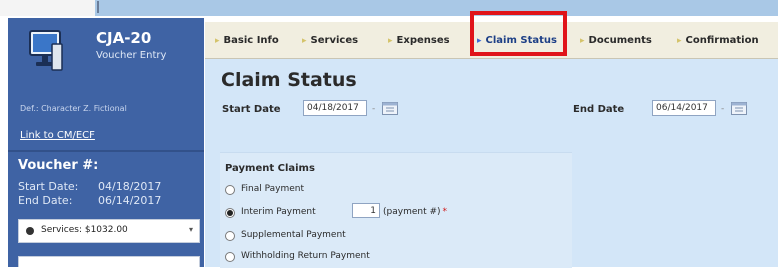 The width and height of the screenshot is (778, 268). I want to click on tab-expenses: ▸ Expenses, so click(419, 42).